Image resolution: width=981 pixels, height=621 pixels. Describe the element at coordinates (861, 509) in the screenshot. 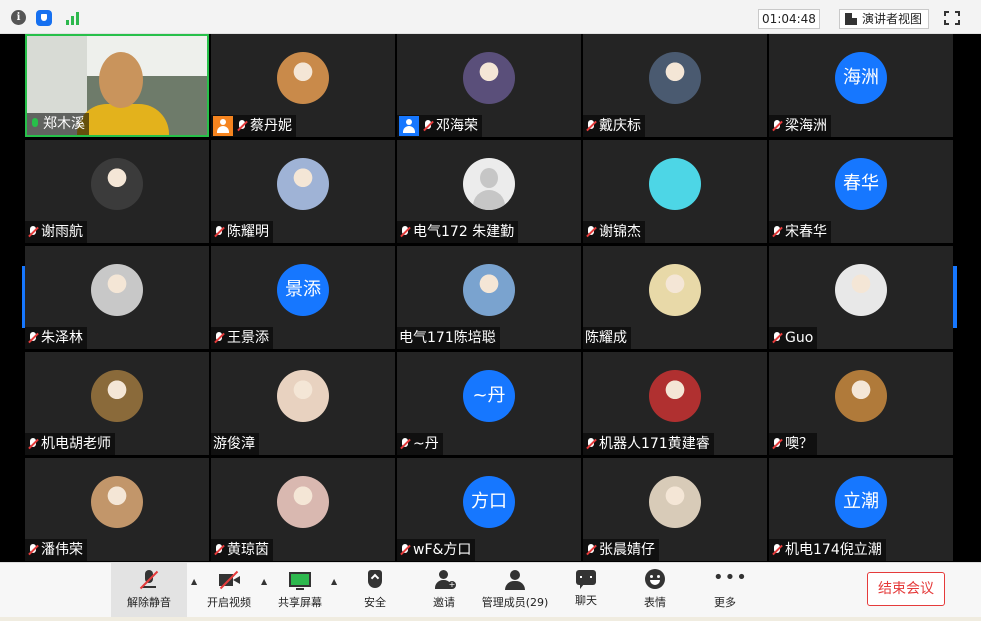

I see `participant-tile: 立潮 机电174倪立潮` at that location.